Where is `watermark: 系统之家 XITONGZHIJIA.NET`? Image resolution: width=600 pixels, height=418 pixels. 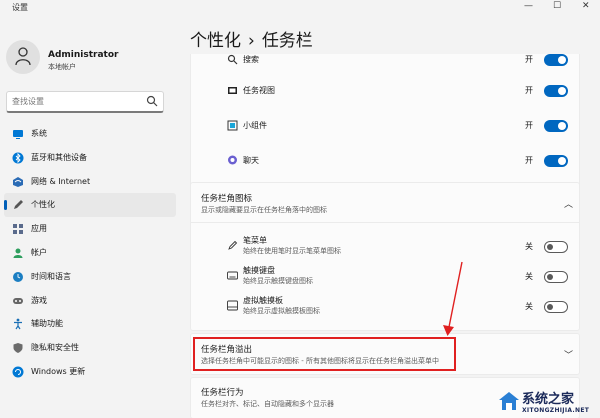
watermark: 系统之家 XITONGZHIJIA.NET is located at coordinates (549, 401).